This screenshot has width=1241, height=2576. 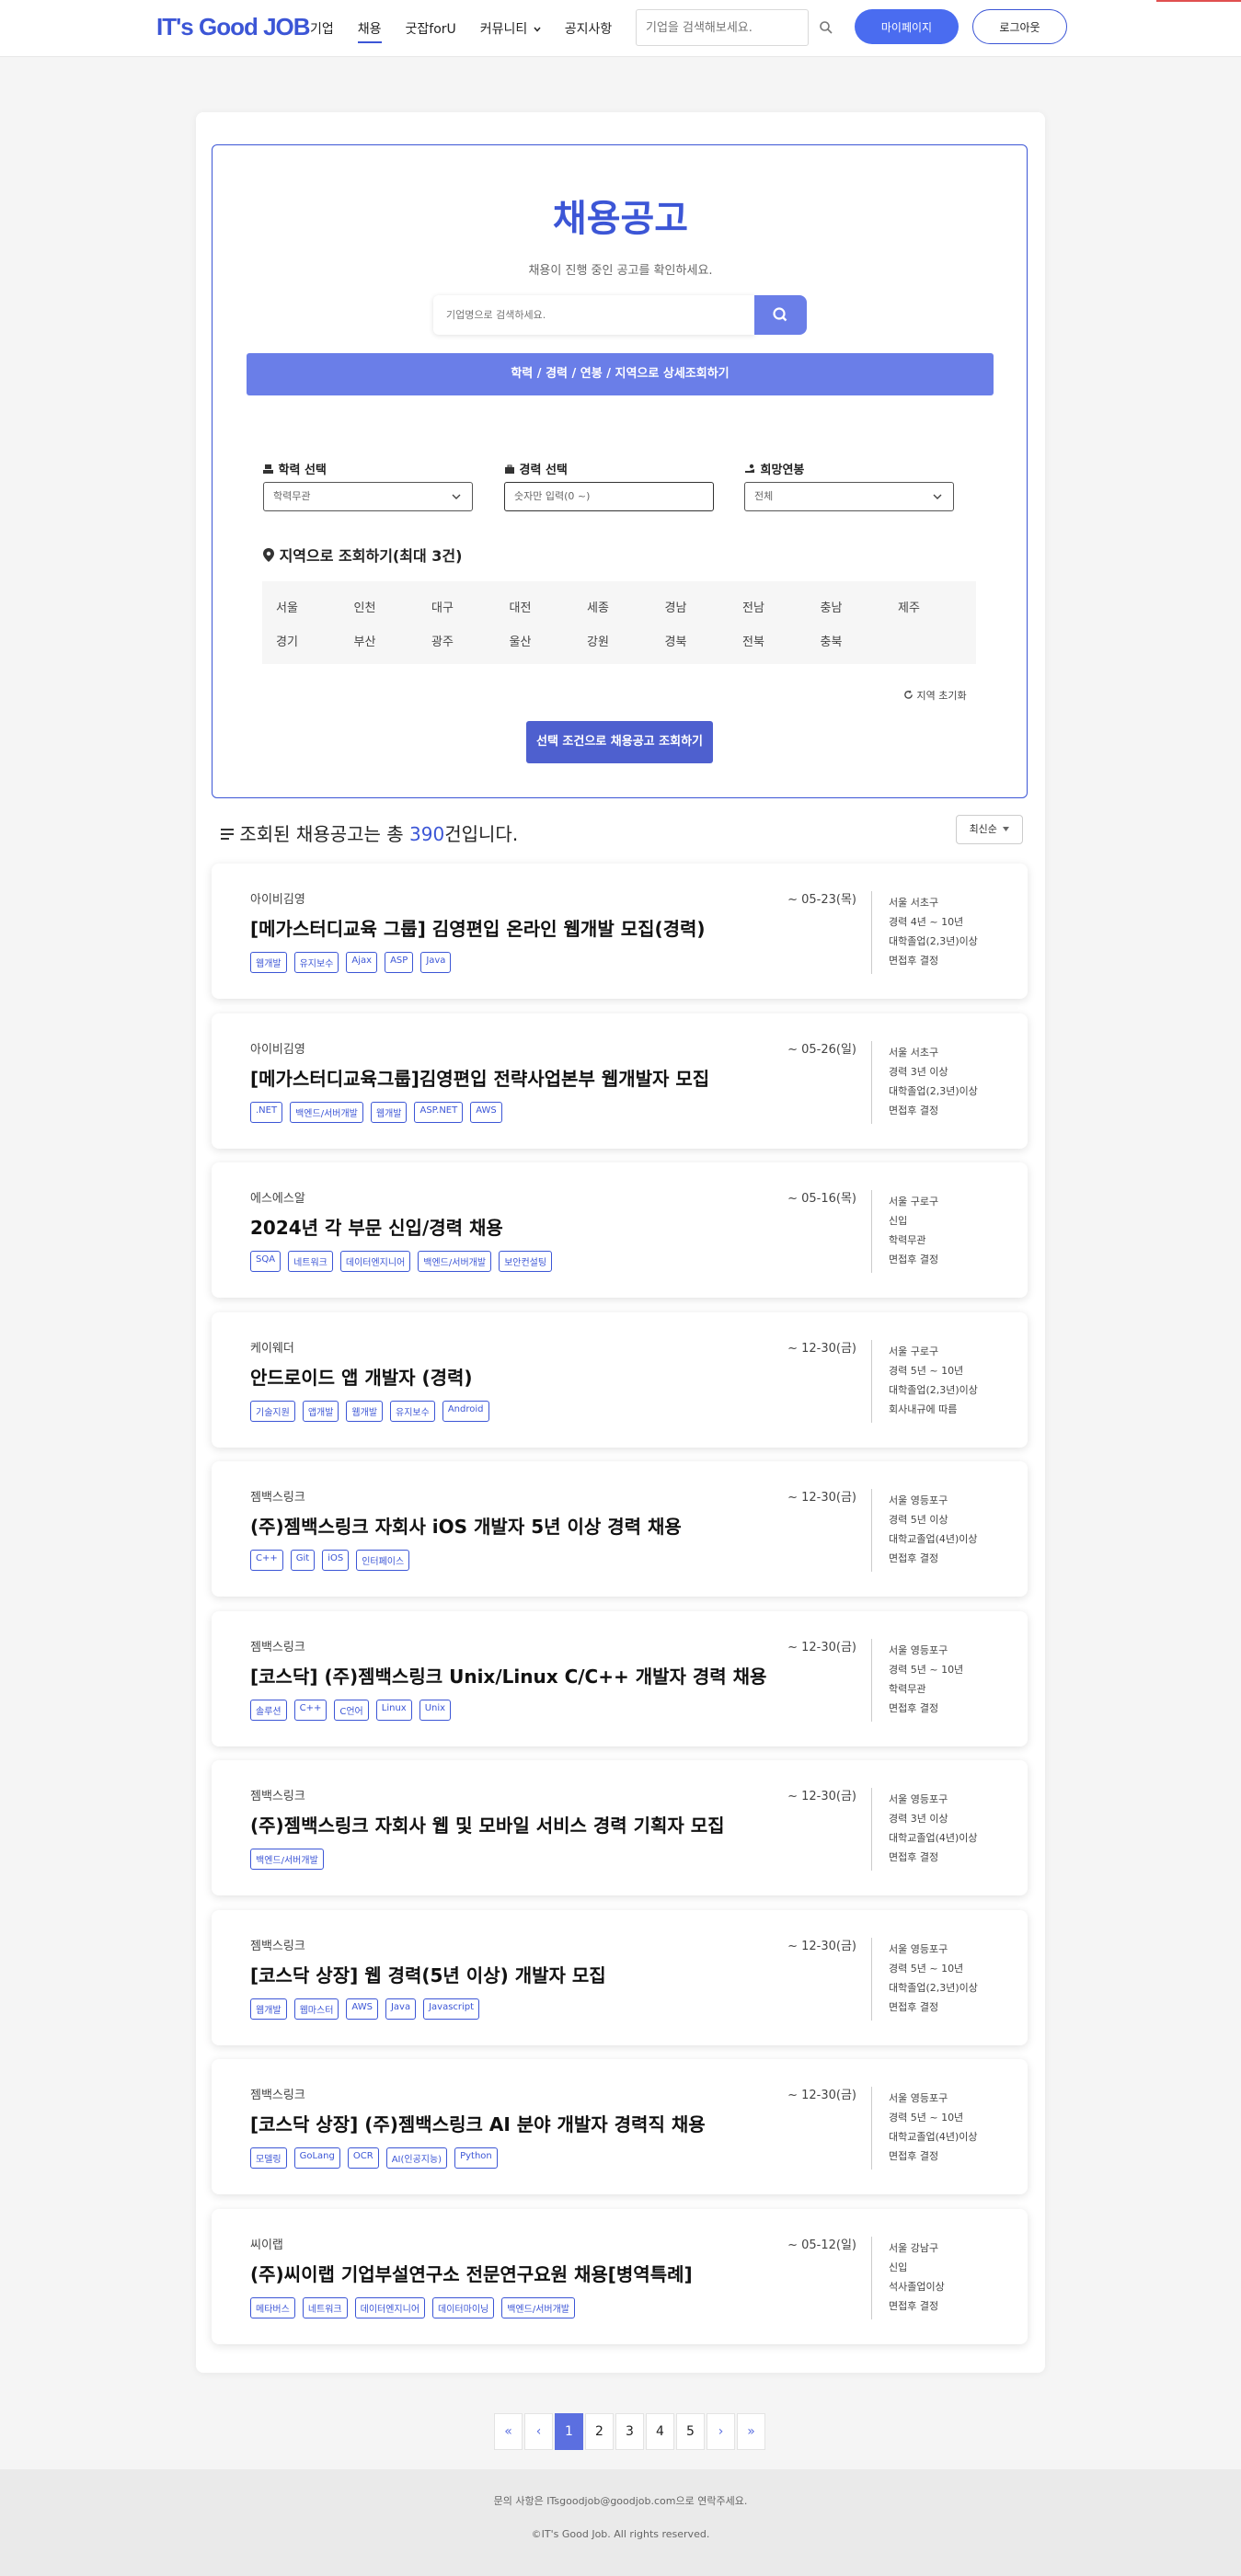 I want to click on region-option: 서울, so click(x=287, y=606).